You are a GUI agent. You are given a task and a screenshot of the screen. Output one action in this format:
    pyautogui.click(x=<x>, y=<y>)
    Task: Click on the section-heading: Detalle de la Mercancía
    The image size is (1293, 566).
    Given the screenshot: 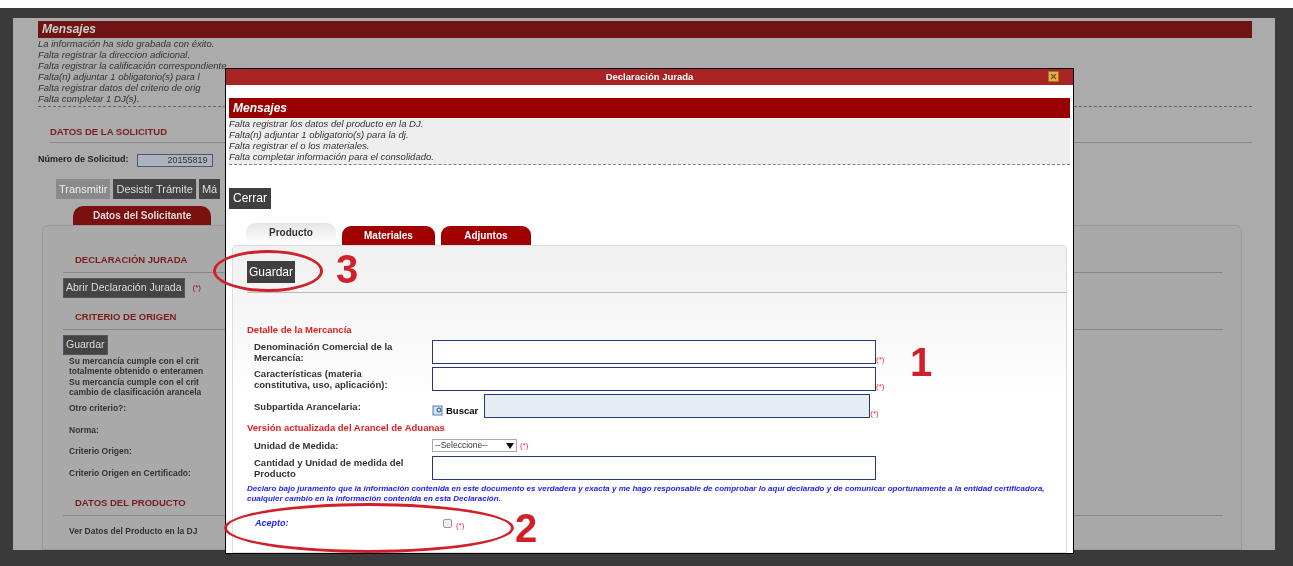 What is the action you would take?
    pyautogui.click(x=299, y=330)
    